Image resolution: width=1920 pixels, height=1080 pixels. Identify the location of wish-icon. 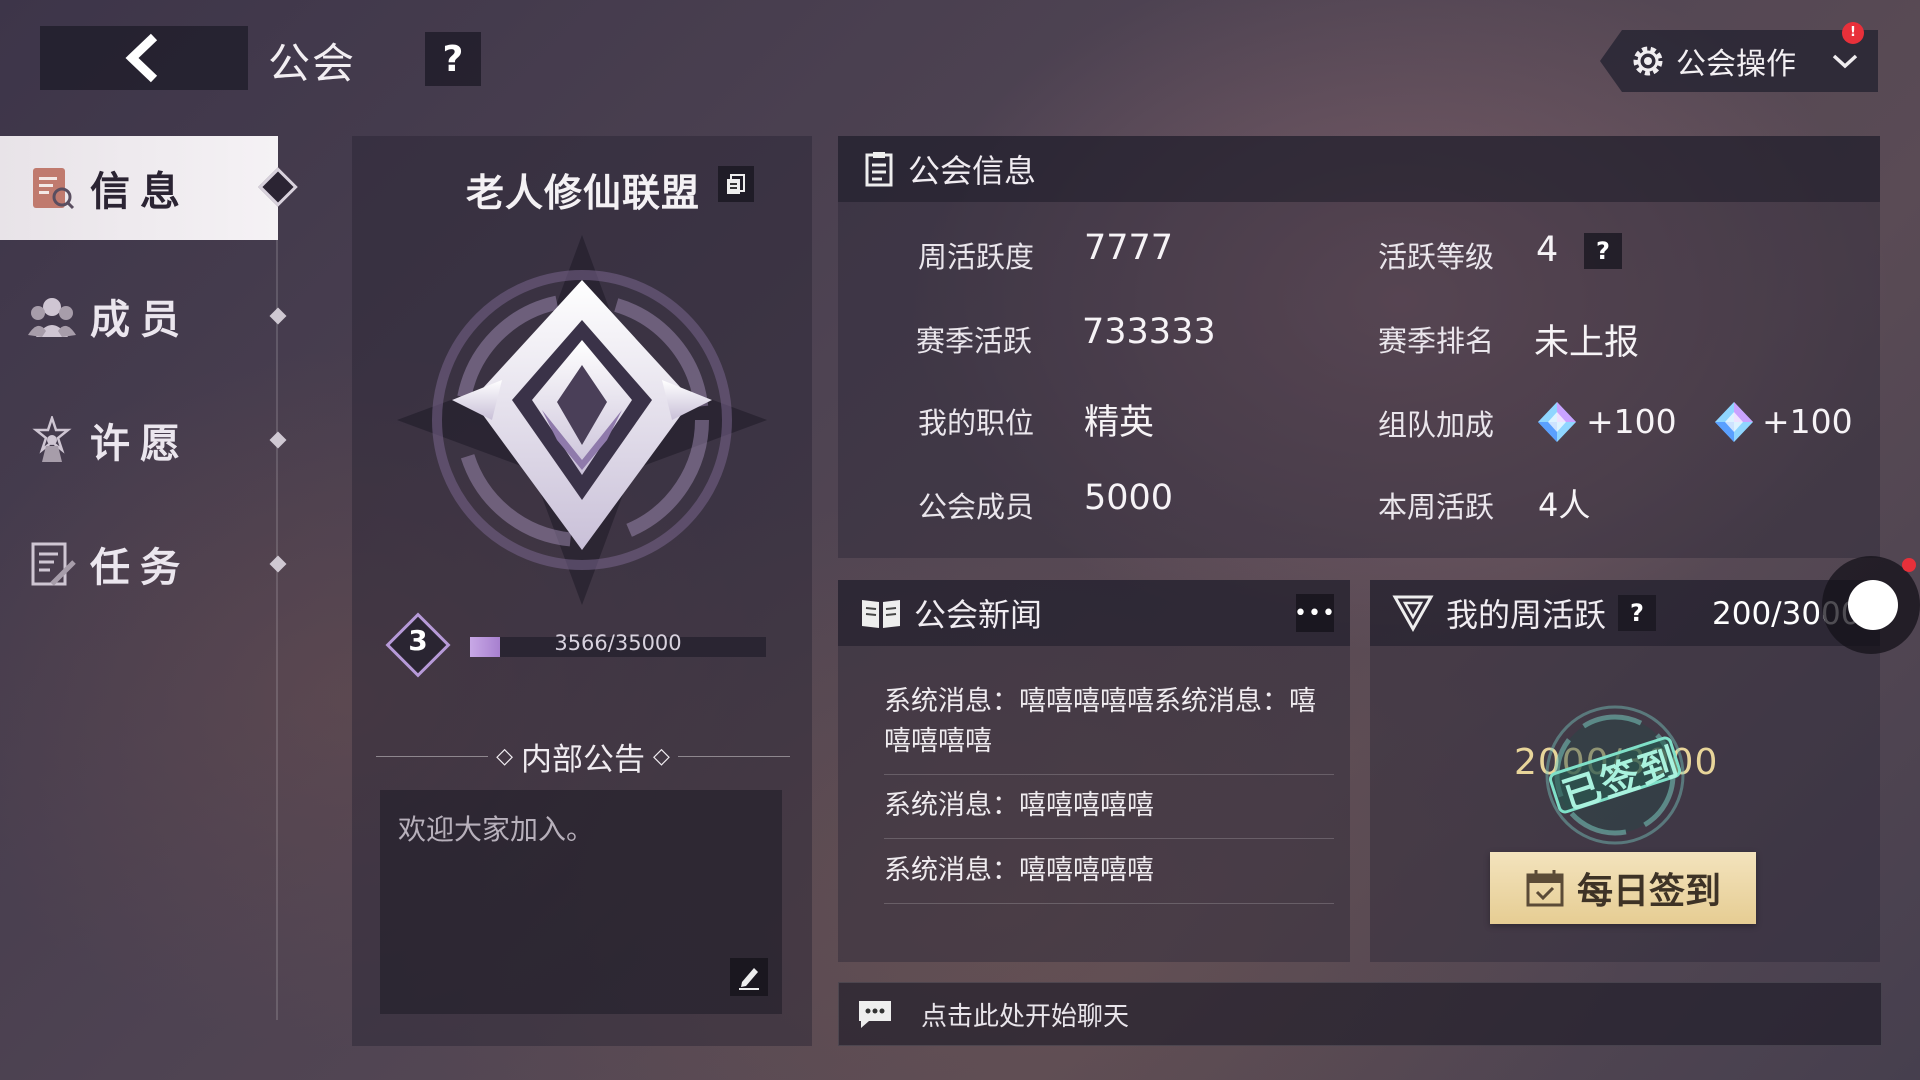
(52, 440).